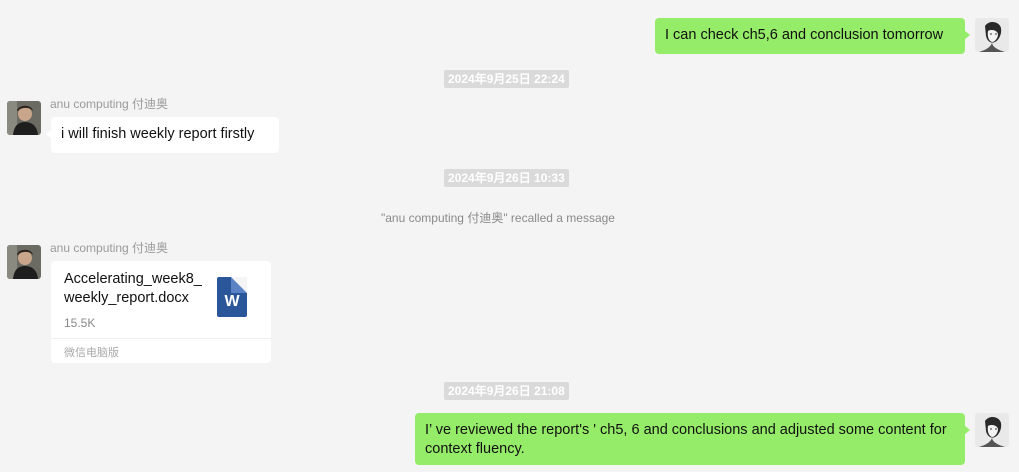 The width and height of the screenshot is (1019, 472). What do you see at coordinates (232, 301) in the screenshot?
I see `word-icon-letter: W` at bounding box center [232, 301].